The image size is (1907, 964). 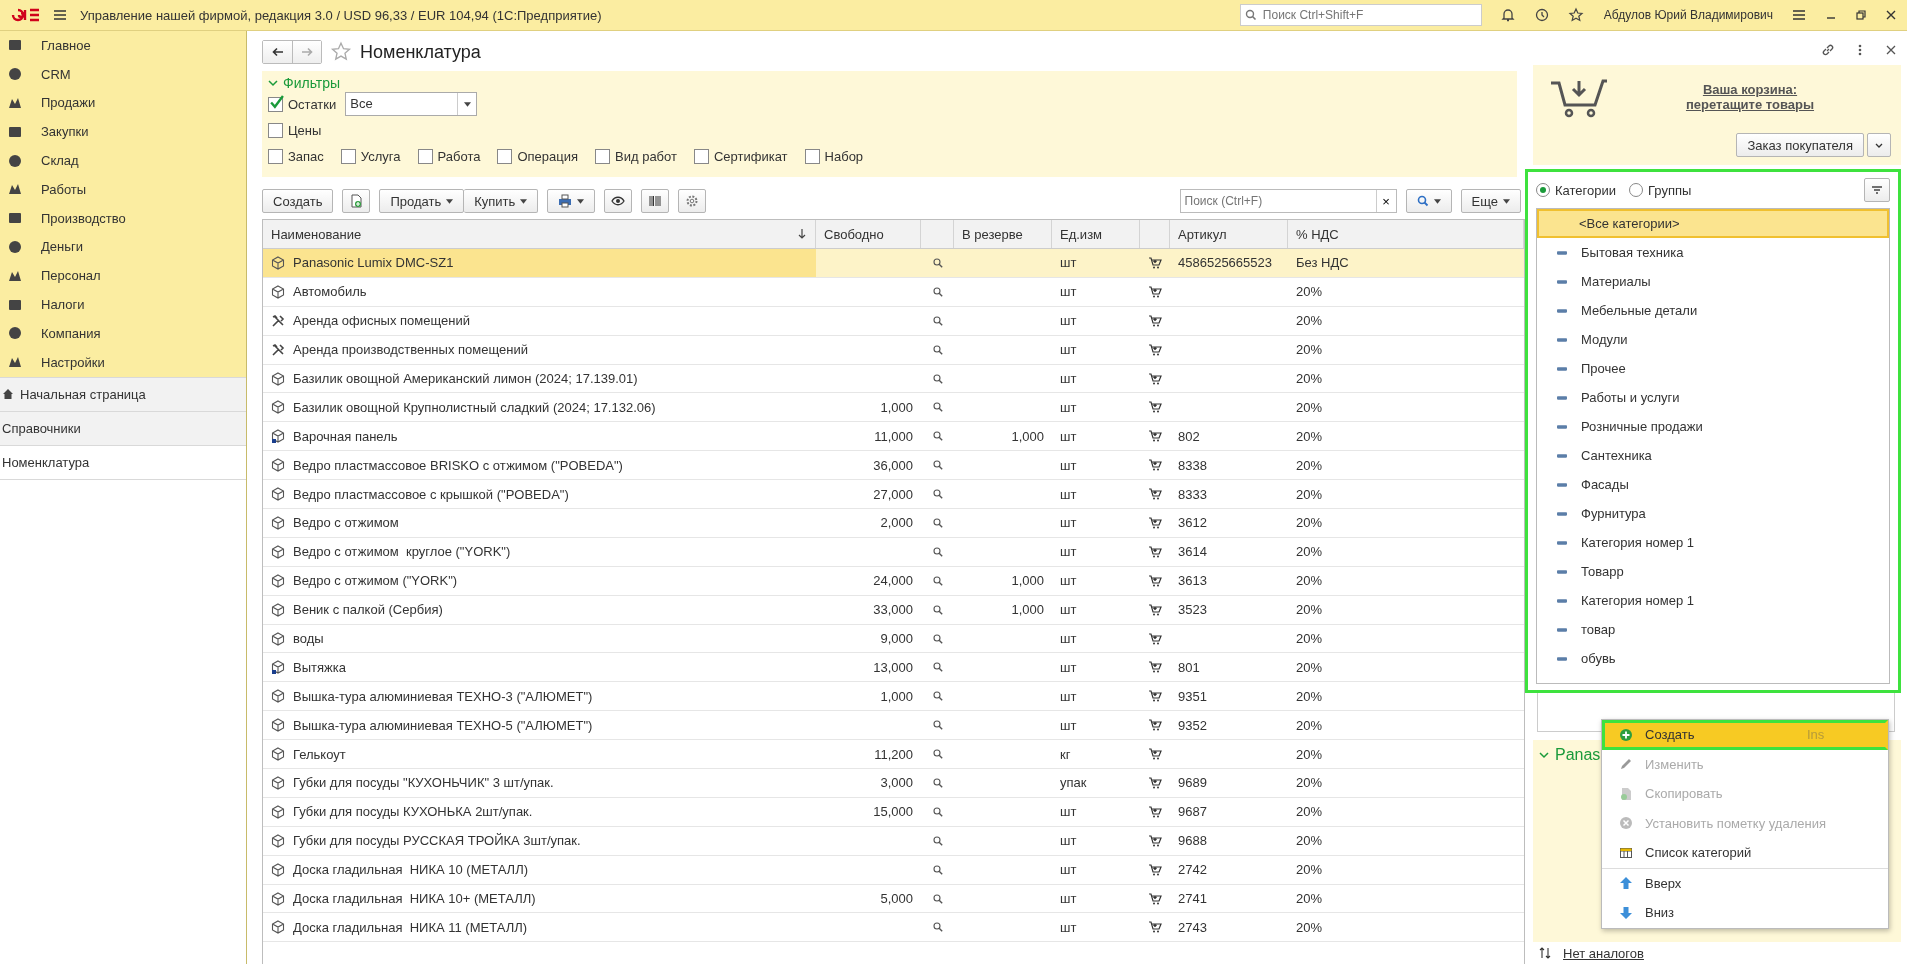 What do you see at coordinates (1202, 234) in the screenshot?
I see `column-header: Артикул` at bounding box center [1202, 234].